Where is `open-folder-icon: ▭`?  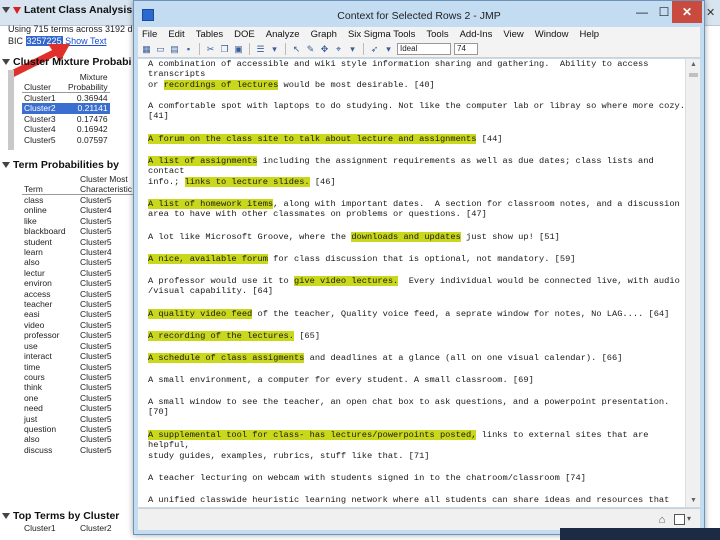
open-folder-icon: ▭ is located at coordinates (160, 49).